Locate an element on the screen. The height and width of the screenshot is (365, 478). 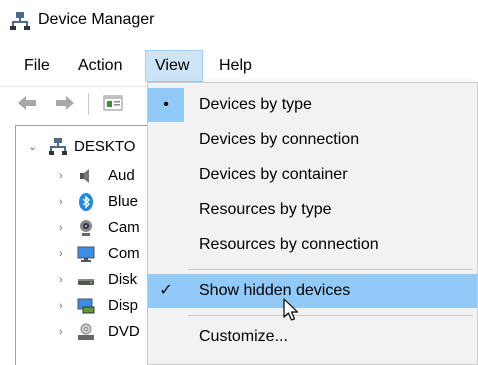
dvd-drive-icon is located at coordinates (86, 331).